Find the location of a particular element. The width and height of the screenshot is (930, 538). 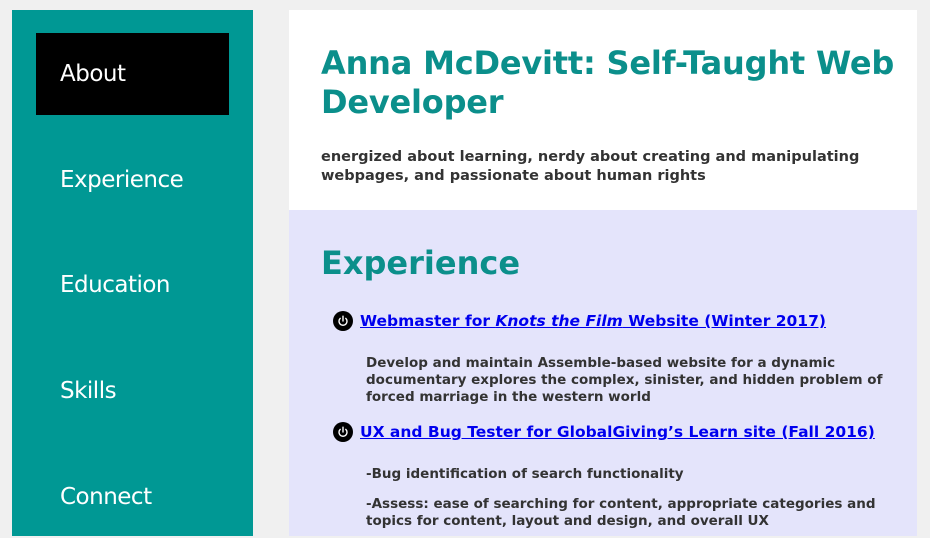

nav-item-label: About is located at coordinates (93, 74).